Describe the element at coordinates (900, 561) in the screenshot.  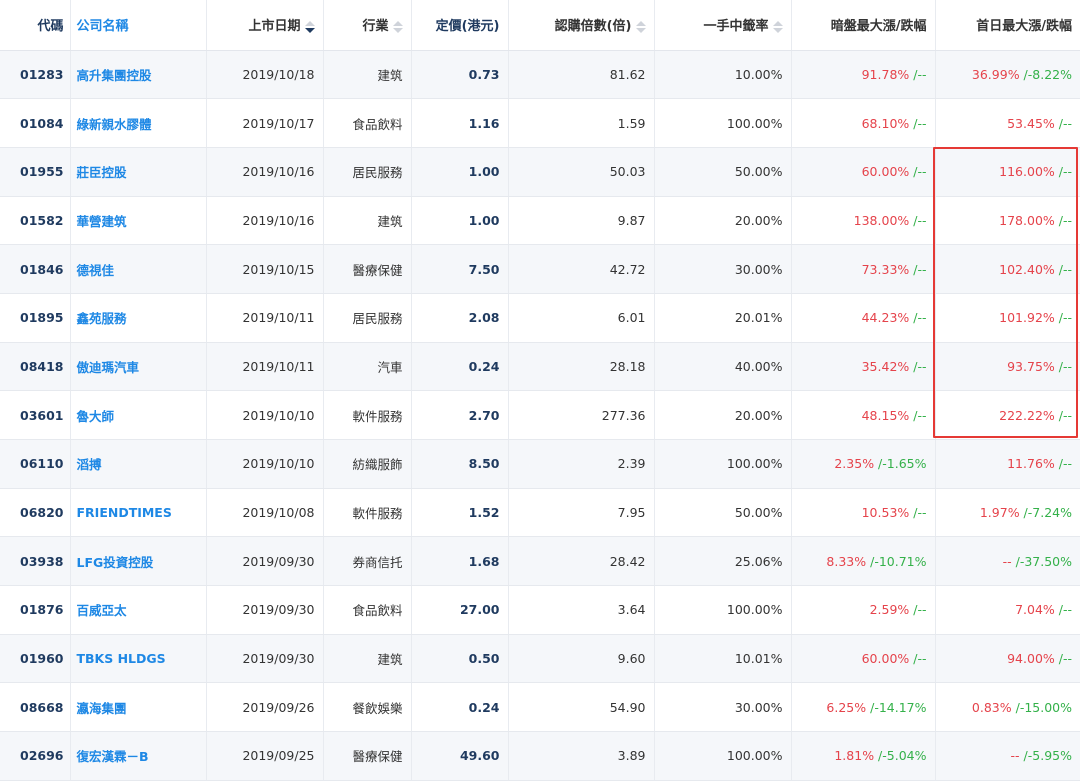
I see `grey-down-value: -10.71%` at that location.